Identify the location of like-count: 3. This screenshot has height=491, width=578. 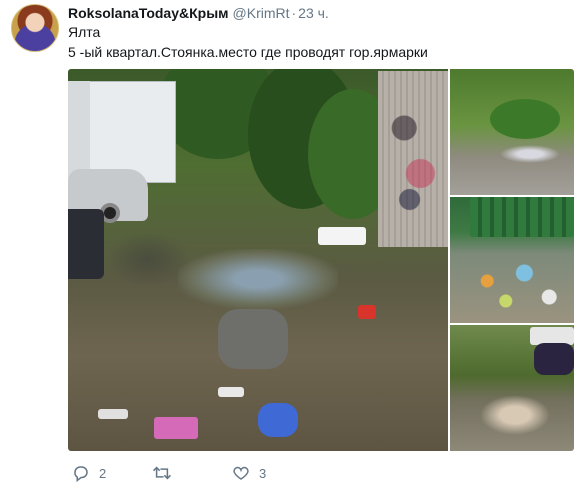
(263, 473).